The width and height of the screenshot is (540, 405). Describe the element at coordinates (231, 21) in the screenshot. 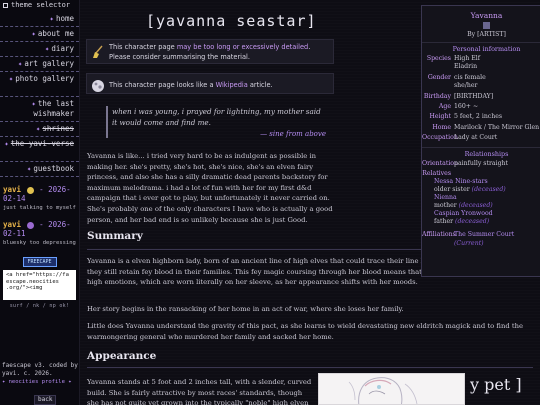

I see `page-title: [yavanna seastar]` at that location.